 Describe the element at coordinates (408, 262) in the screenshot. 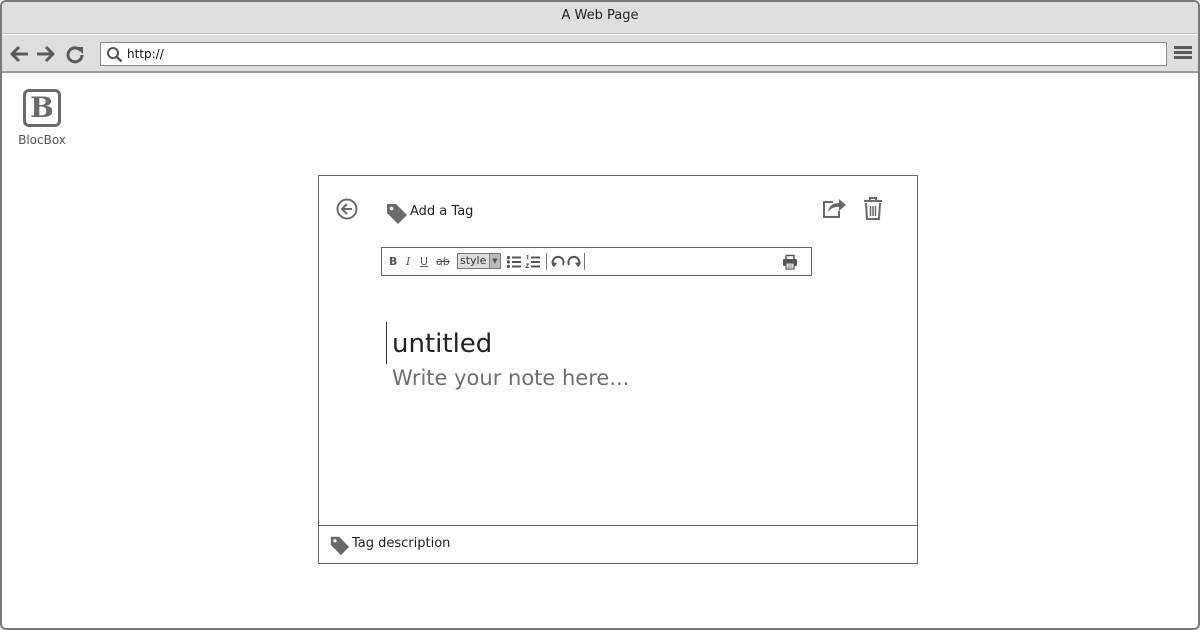

I see `italic-button: I` at that location.